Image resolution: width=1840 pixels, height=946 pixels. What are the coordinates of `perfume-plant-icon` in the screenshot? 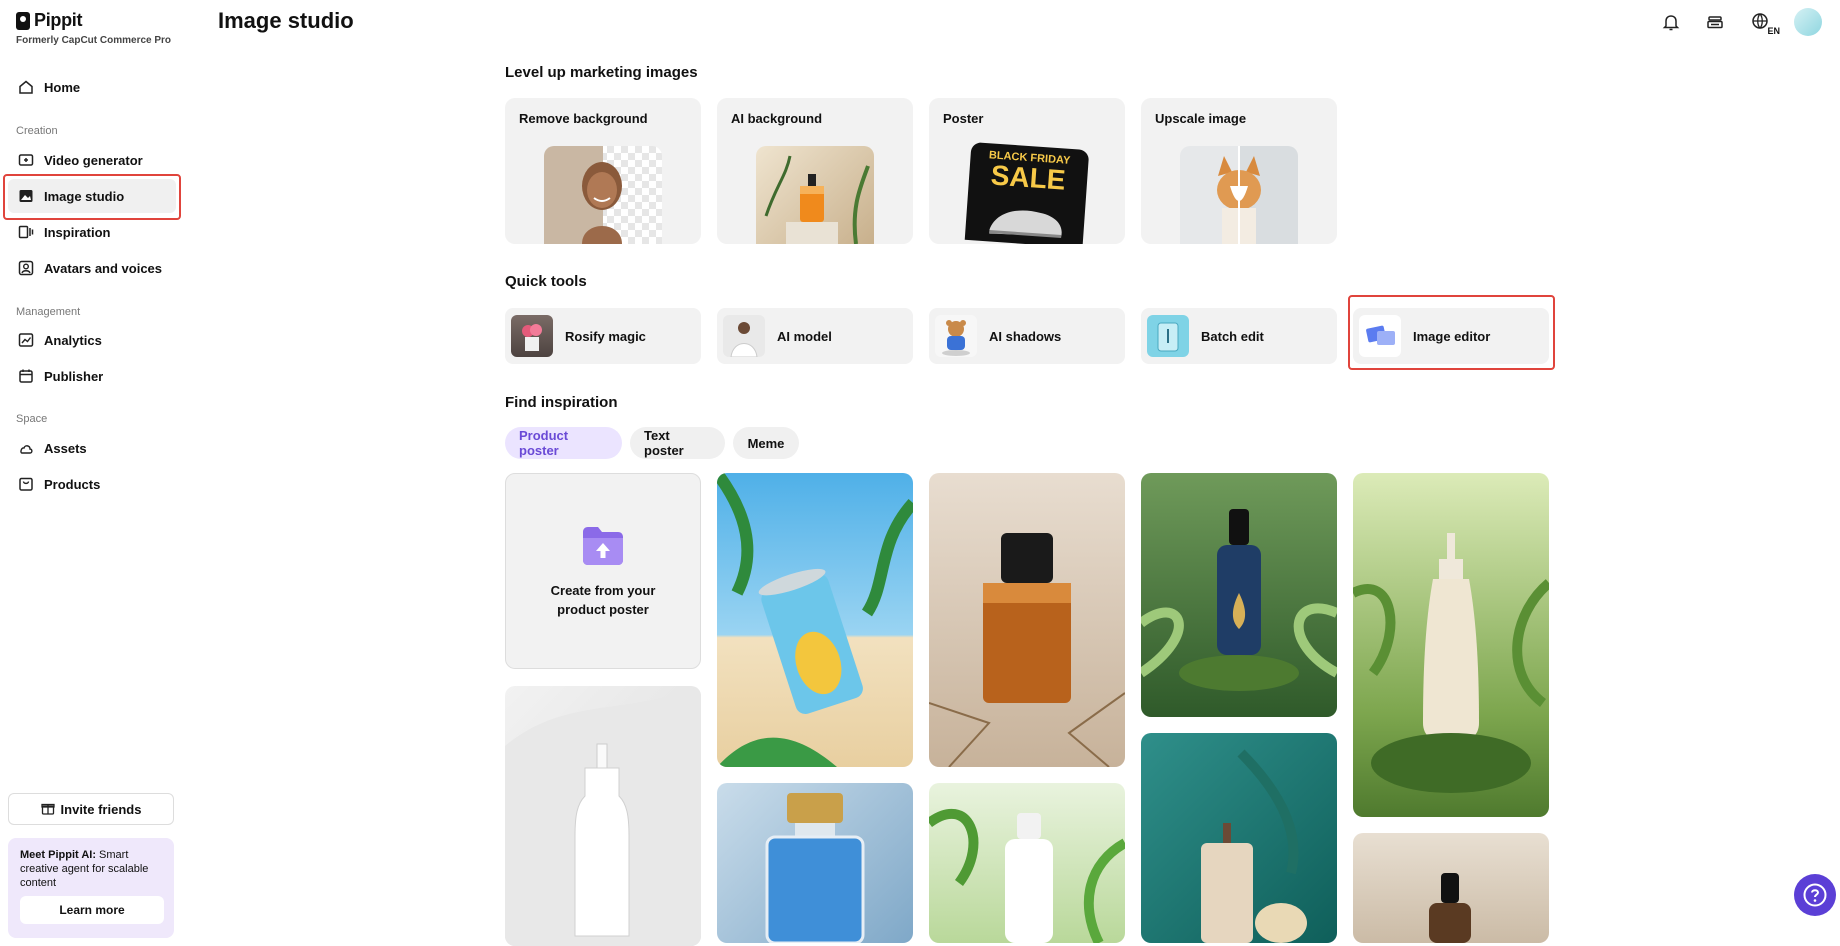 It's located at (817, 199).